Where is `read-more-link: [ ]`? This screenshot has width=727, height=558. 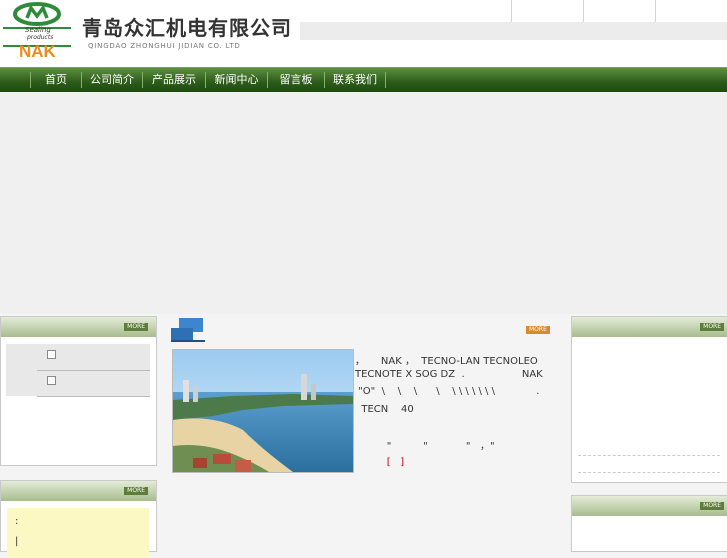
read-more-link: [ ] is located at coordinates (379, 462).